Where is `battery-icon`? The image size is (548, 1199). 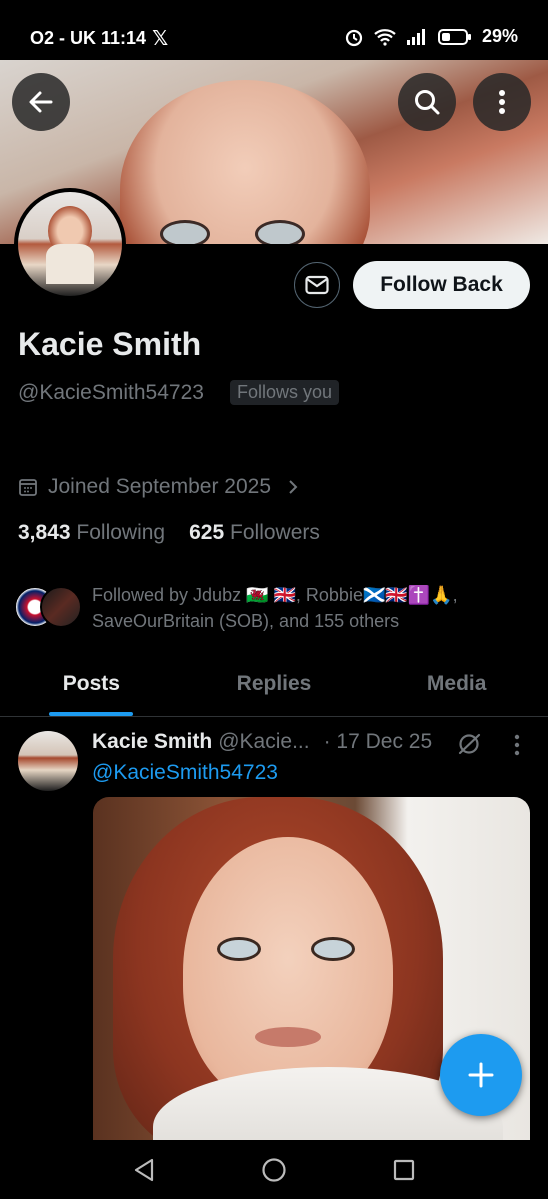 battery-icon is located at coordinates (454, 36).